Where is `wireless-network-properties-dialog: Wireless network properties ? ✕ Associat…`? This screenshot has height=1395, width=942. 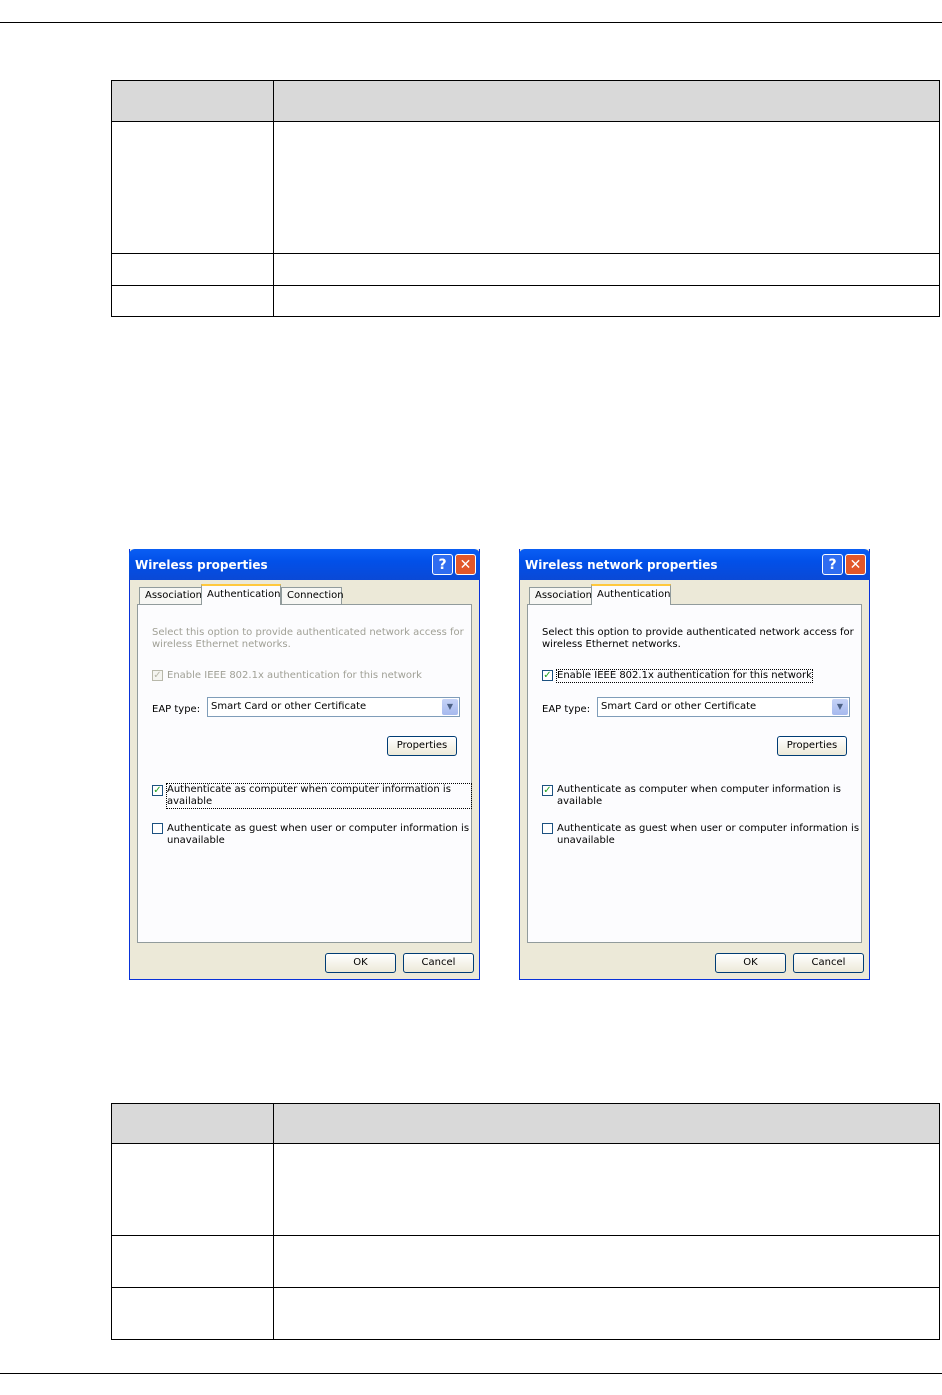
wireless-network-properties-dialog: Wireless network properties ? ✕ Associat… is located at coordinates (694, 764).